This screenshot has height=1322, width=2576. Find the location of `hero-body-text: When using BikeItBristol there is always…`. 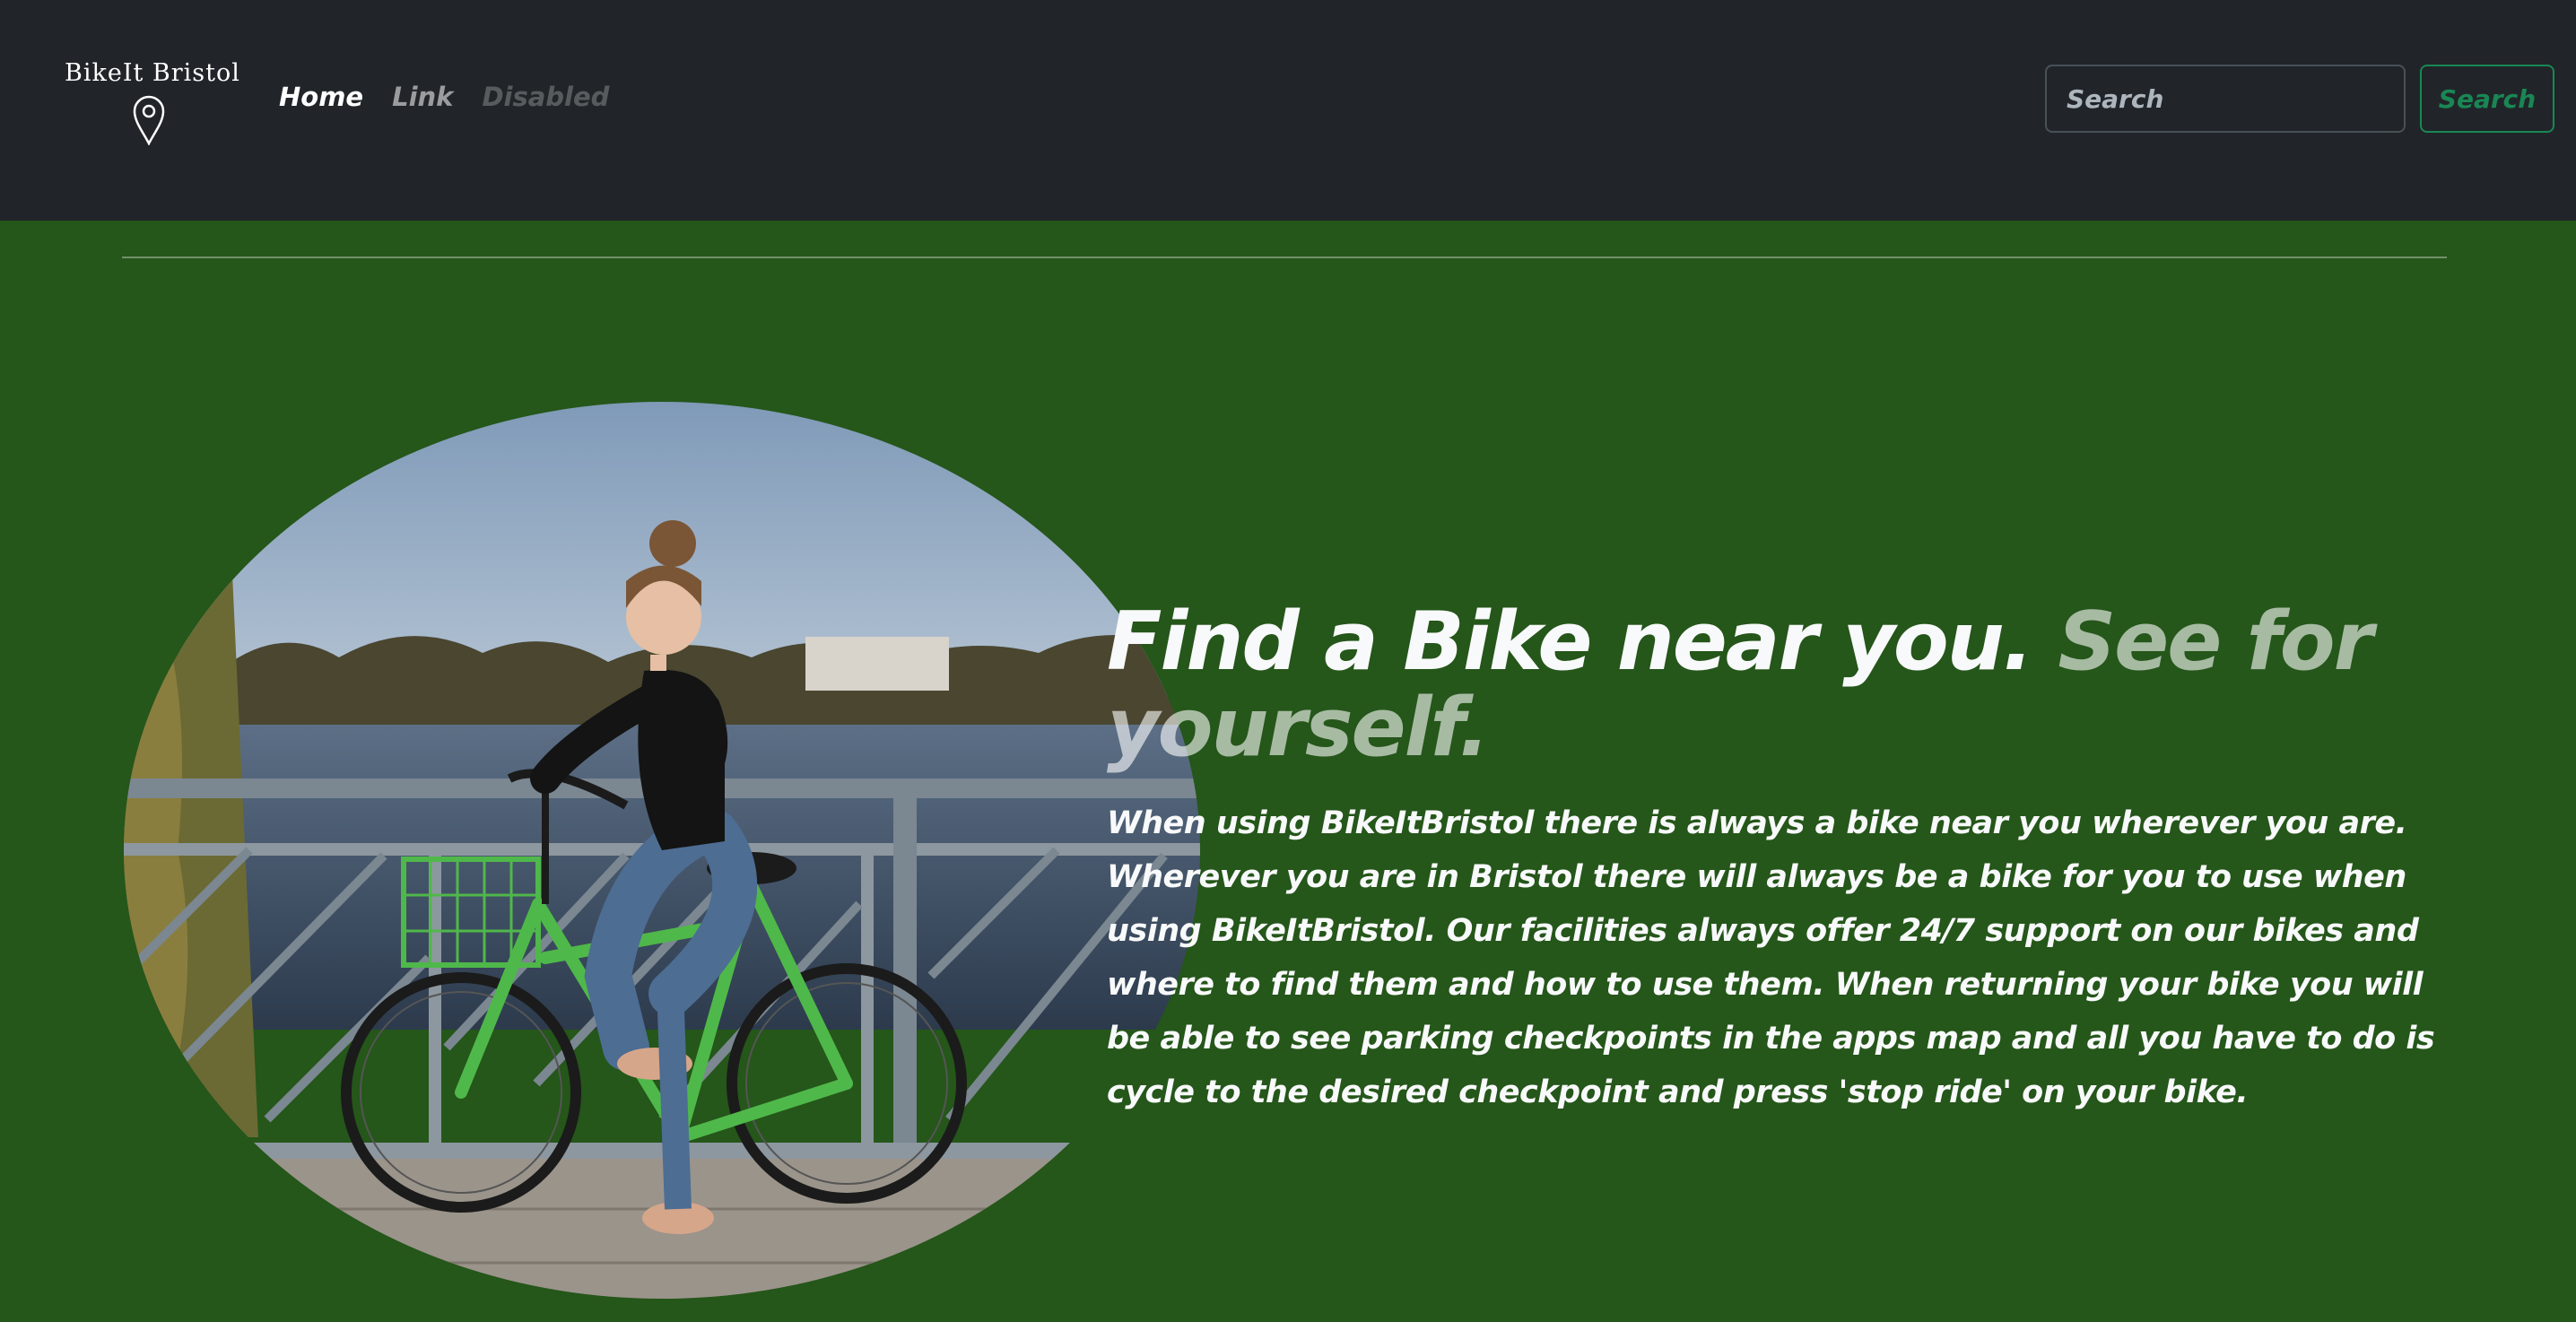

hero-body-text: When using BikeItBristol there is always… is located at coordinates (1771, 957).